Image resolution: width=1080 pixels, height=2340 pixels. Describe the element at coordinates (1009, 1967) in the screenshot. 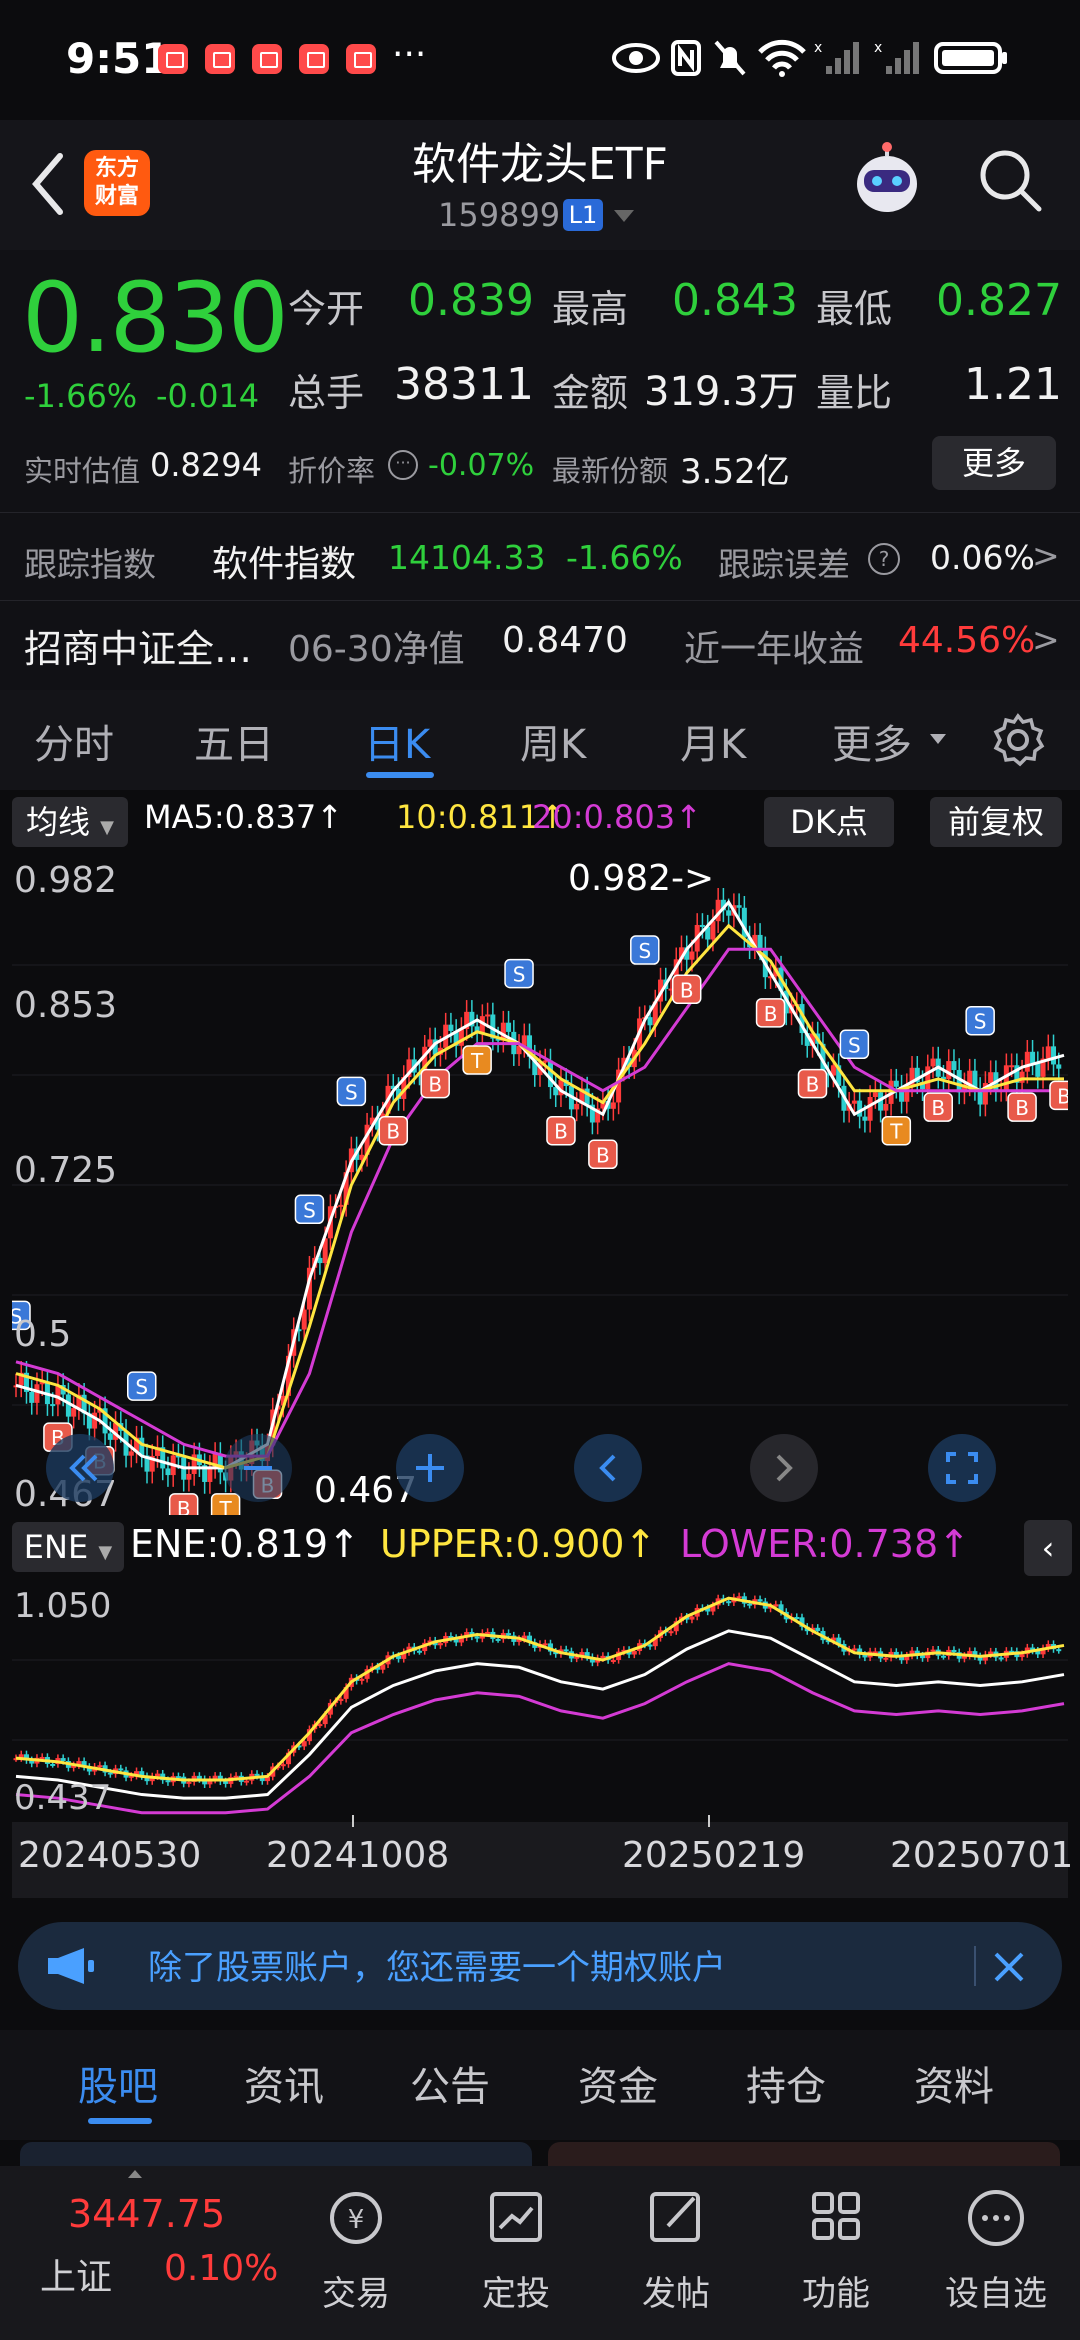

I see `close-icon` at that location.